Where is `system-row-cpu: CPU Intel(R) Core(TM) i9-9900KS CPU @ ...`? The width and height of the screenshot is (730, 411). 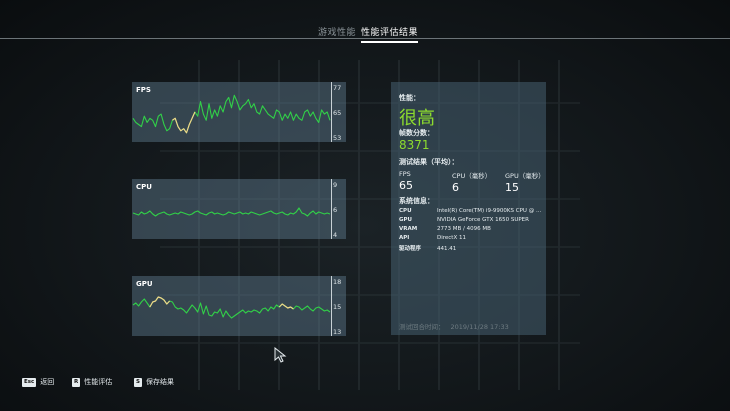 system-row-cpu: CPU Intel(R) Core(TM) i9-9900KS CPU @ ... is located at coordinates (471, 211).